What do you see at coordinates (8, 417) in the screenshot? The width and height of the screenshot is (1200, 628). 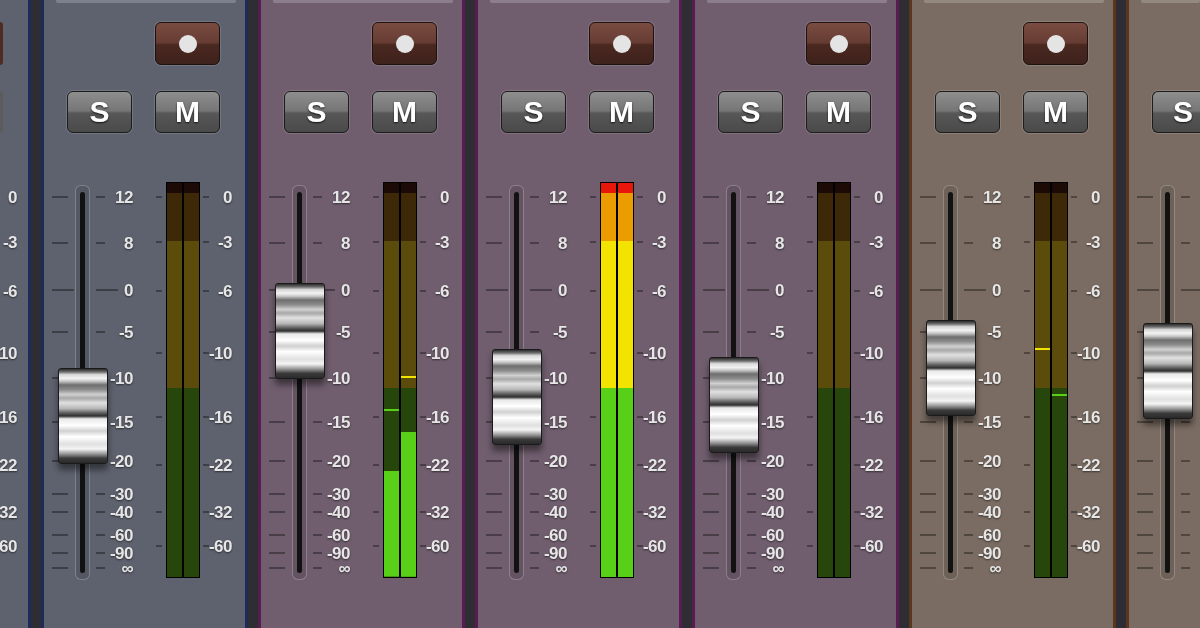 I see `meter-scale-label: 16` at bounding box center [8, 417].